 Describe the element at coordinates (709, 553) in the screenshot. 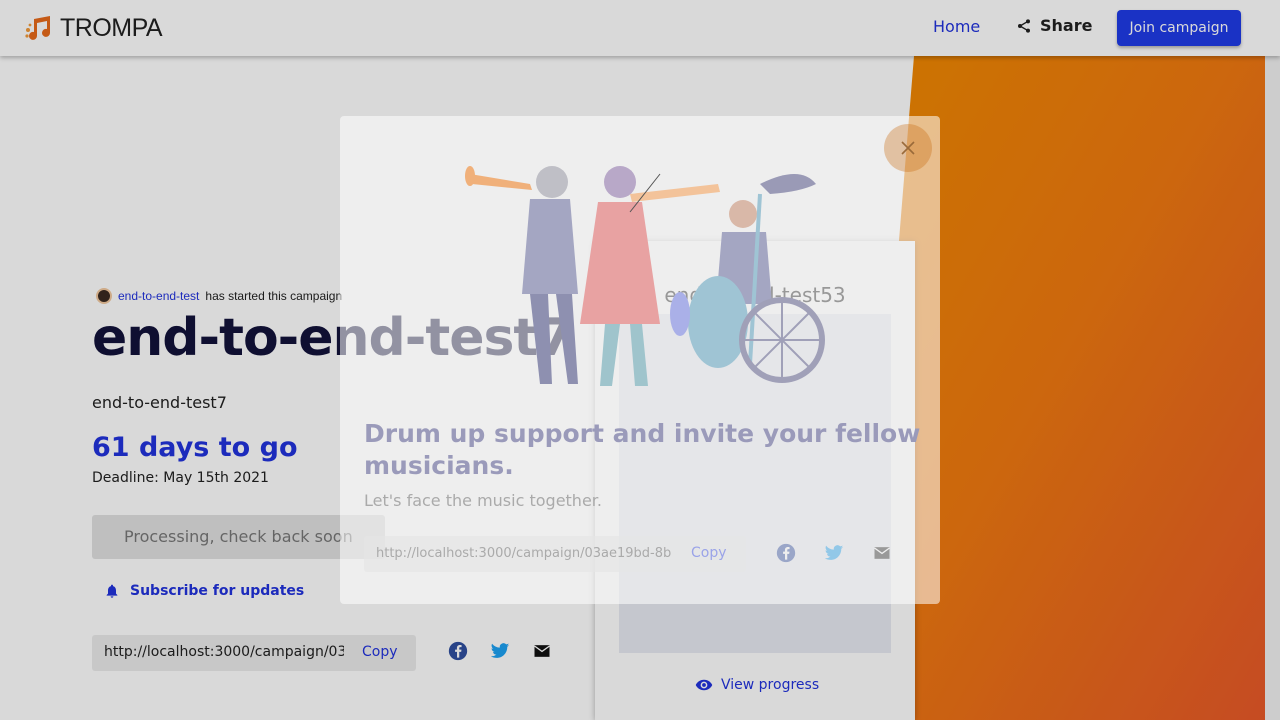

I see `modal-copy-button: Copy` at that location.